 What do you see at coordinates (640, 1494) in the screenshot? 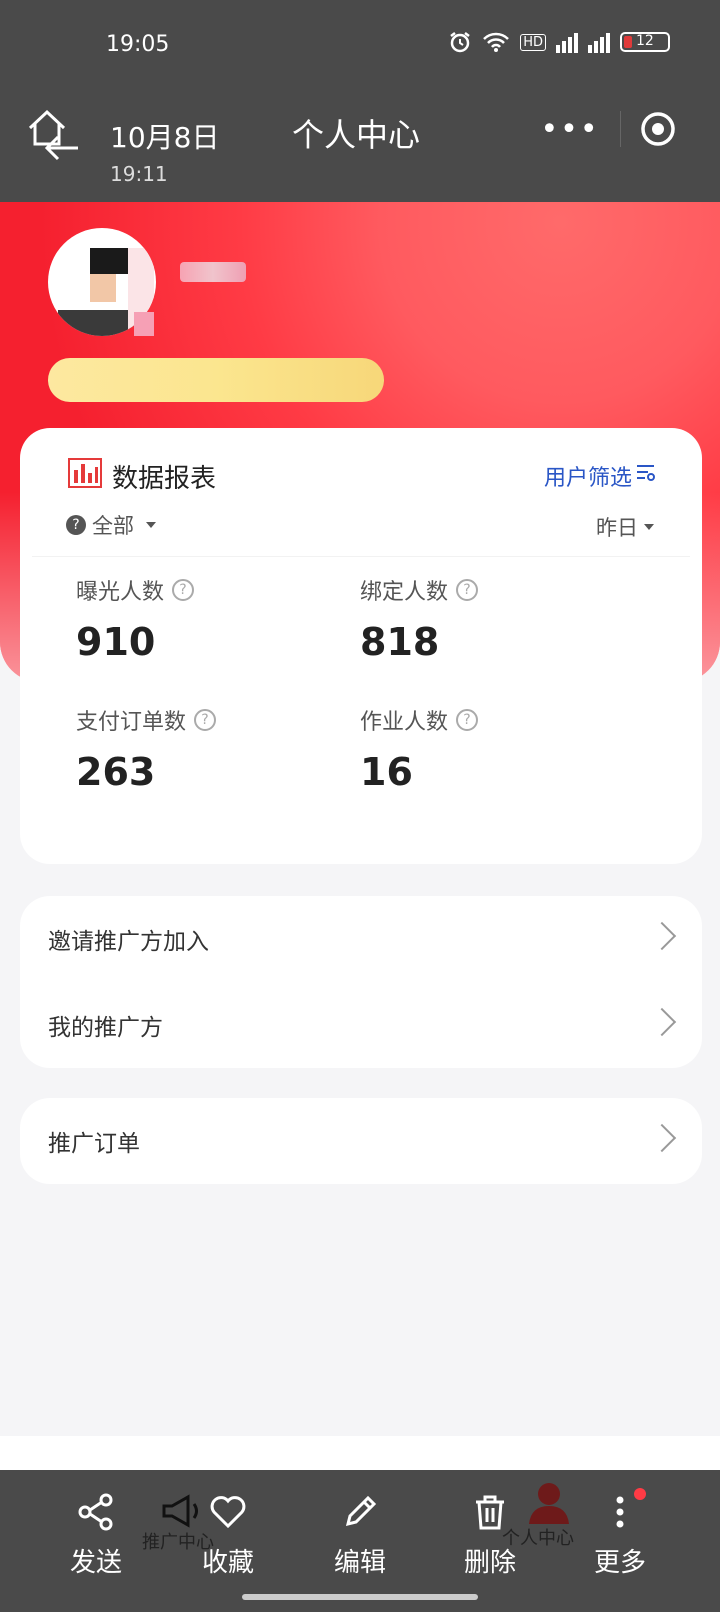
I see `notification-dot` at bounding box center [640, 1494].